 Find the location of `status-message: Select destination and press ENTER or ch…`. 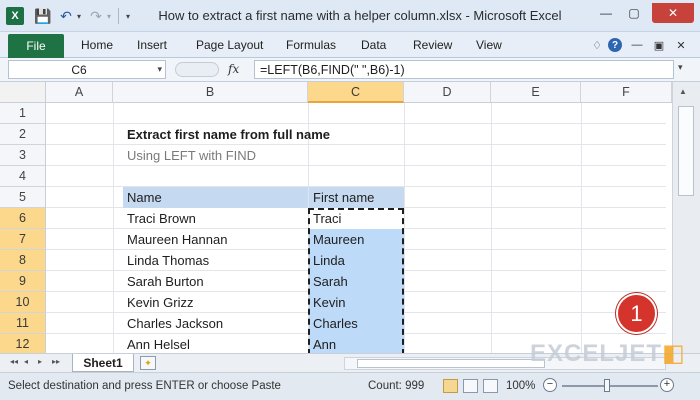

status-message: Select destination and press ENTER or ch… is located at coordinates (144, 386).